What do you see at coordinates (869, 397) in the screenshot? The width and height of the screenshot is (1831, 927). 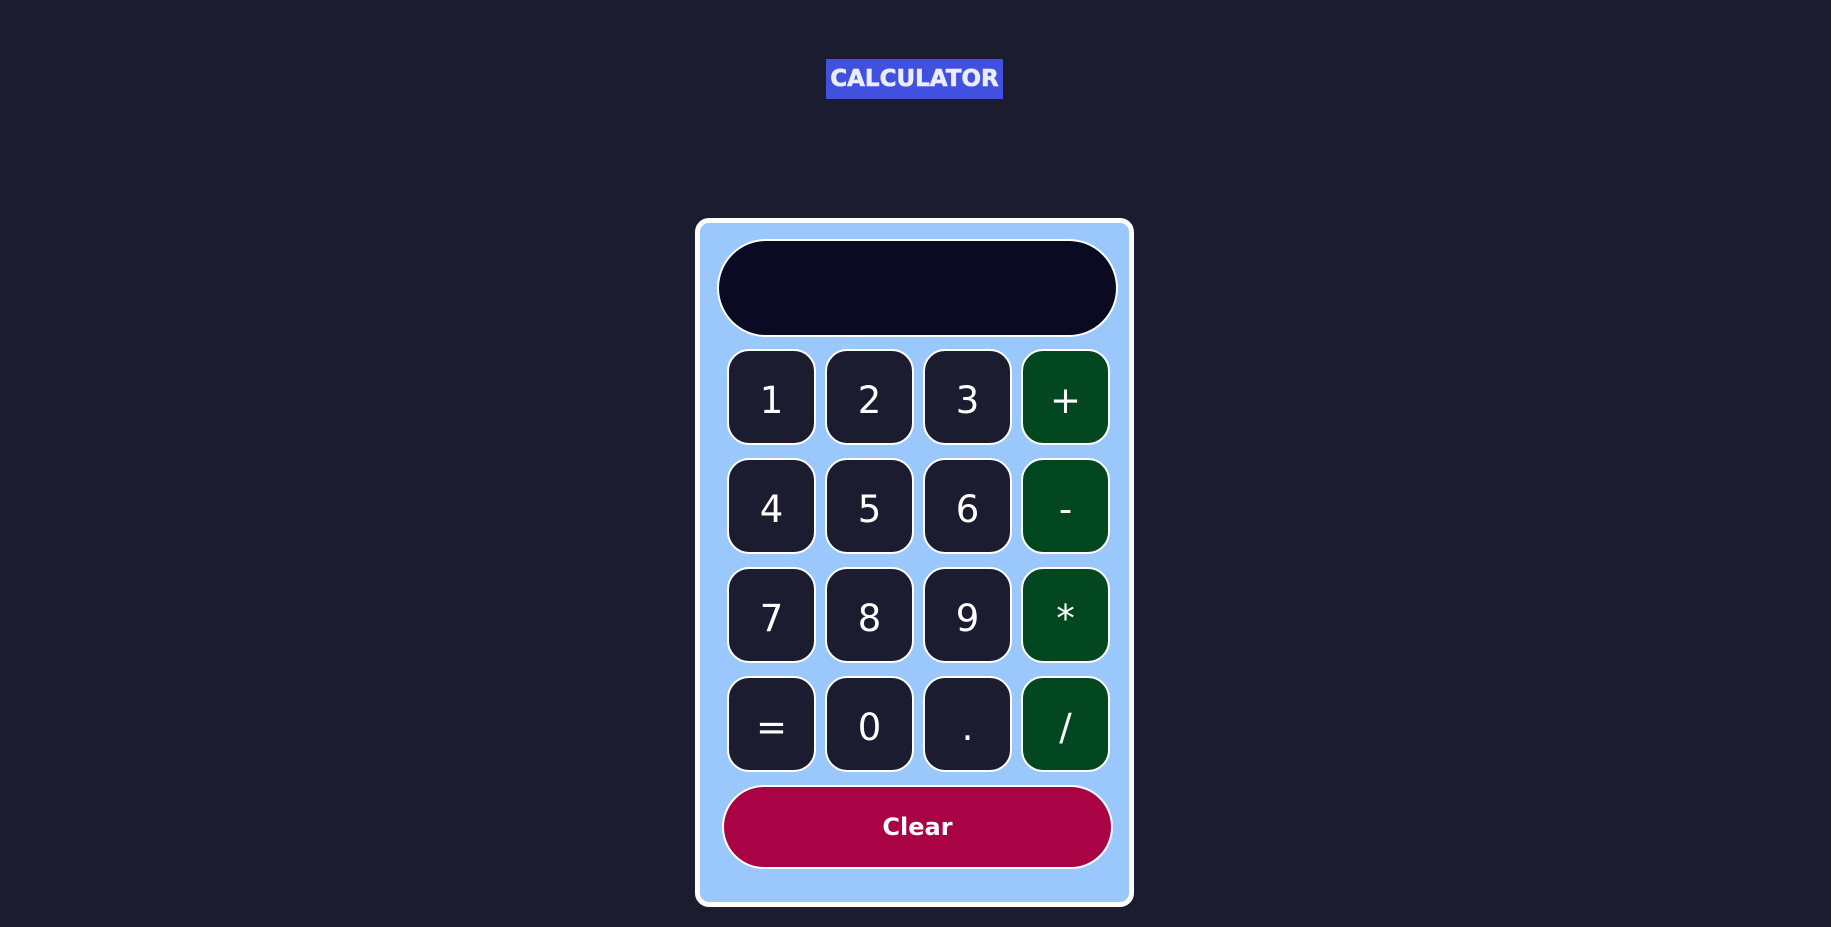 I see `key-2: 2` at bounding box center [869, 397].